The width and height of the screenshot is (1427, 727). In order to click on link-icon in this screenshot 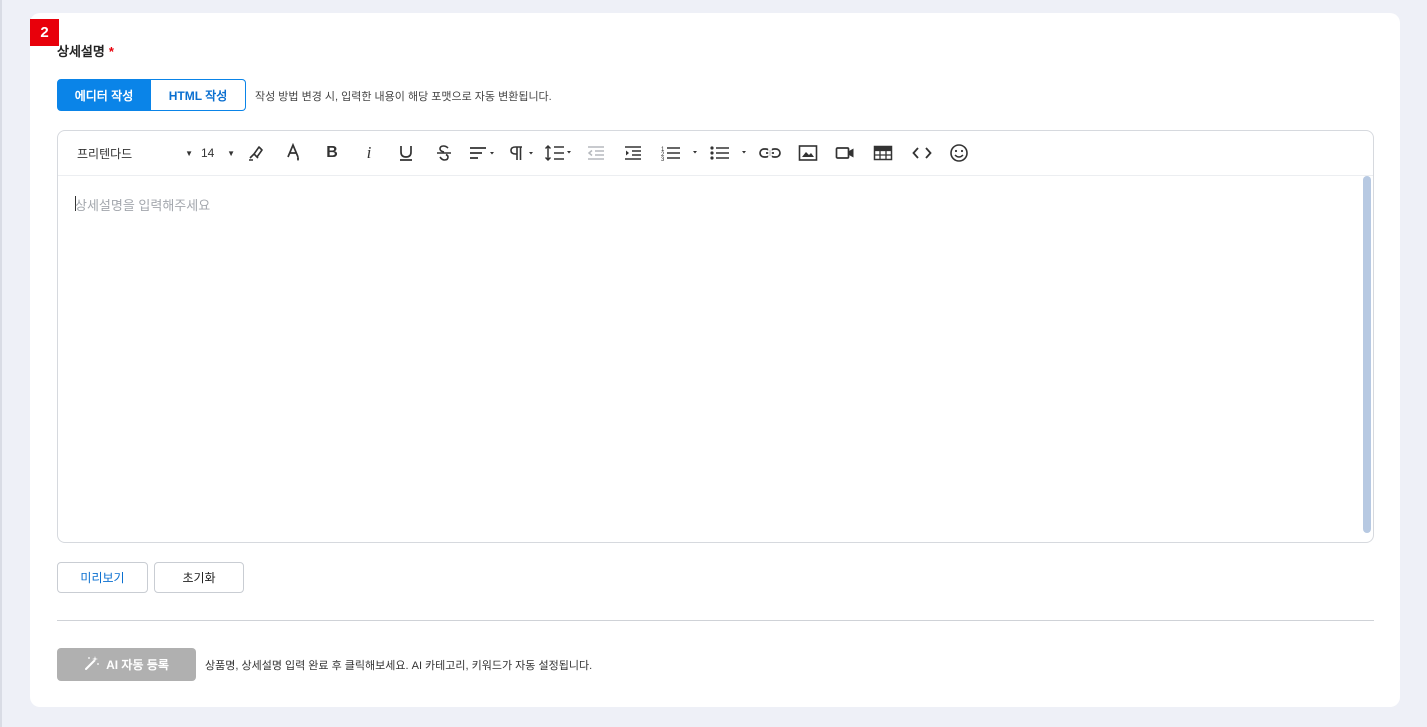, I will do `click(770, 153)`.